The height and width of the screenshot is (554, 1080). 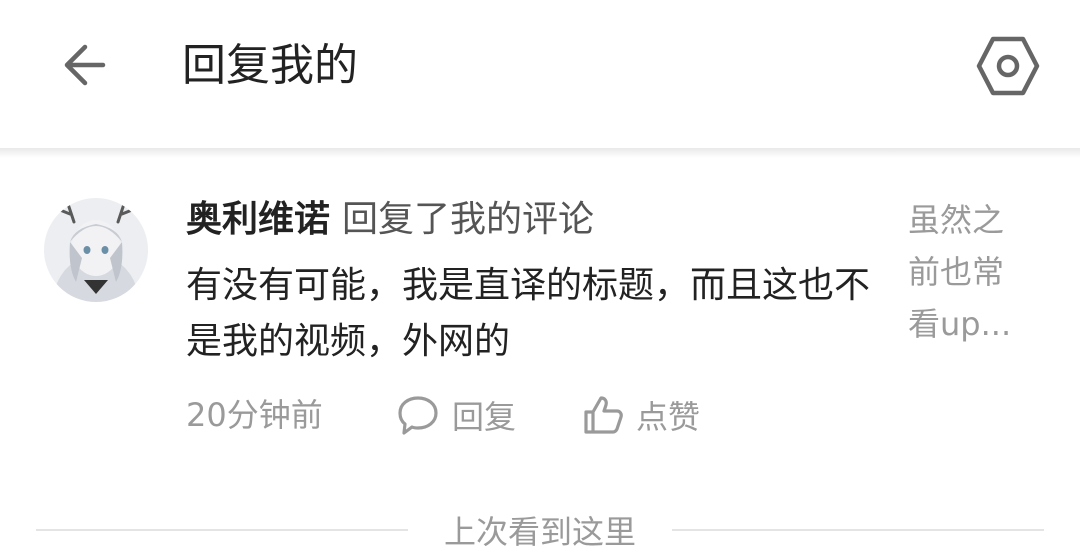 What do you see at coordinates (528, 313) in the screenshot?
I see `reply-content: 有没有可能，我是直译的标题，而且这也不是我的视频，外网的` at bounding box center [528, 313].